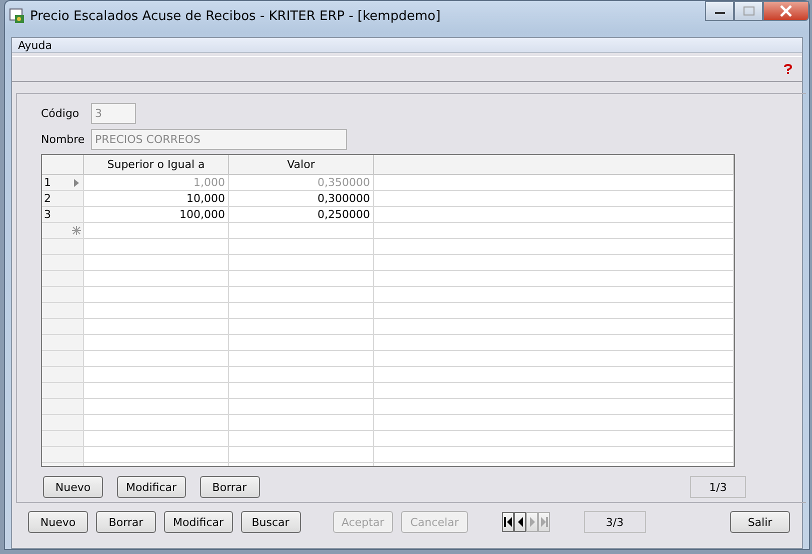 The width and height of the screenshot is (812, 554). I want to click on first-record-icon, so click(507, 522).